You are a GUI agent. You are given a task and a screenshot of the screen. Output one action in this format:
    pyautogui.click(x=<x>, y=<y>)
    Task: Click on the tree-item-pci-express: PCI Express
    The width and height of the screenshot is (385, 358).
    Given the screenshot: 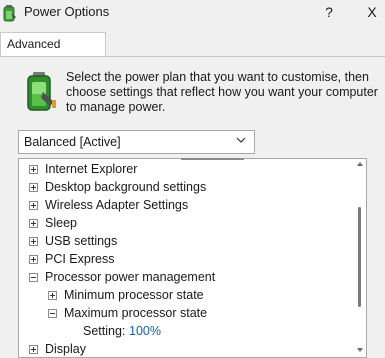 What is the action you would take?
    pyautogui.click(x=184, y=259)
    